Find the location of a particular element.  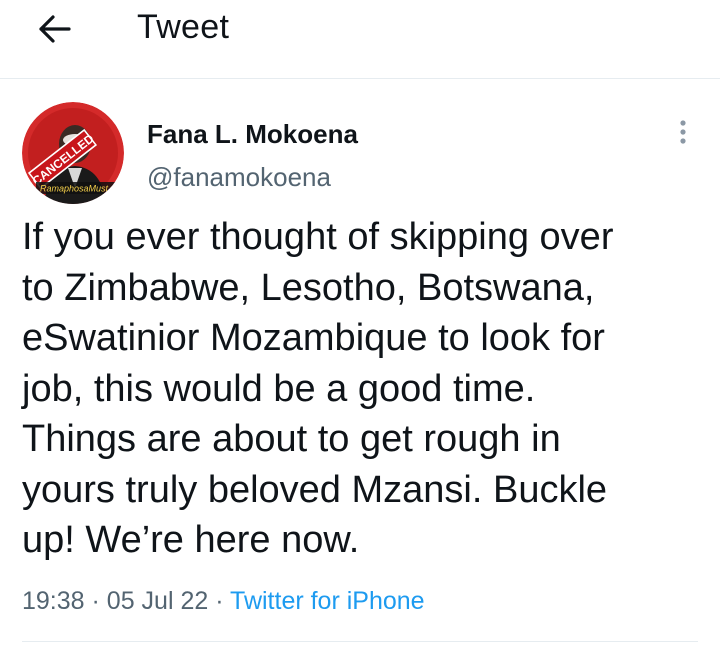

back-button is located at coordinates (54, 29).